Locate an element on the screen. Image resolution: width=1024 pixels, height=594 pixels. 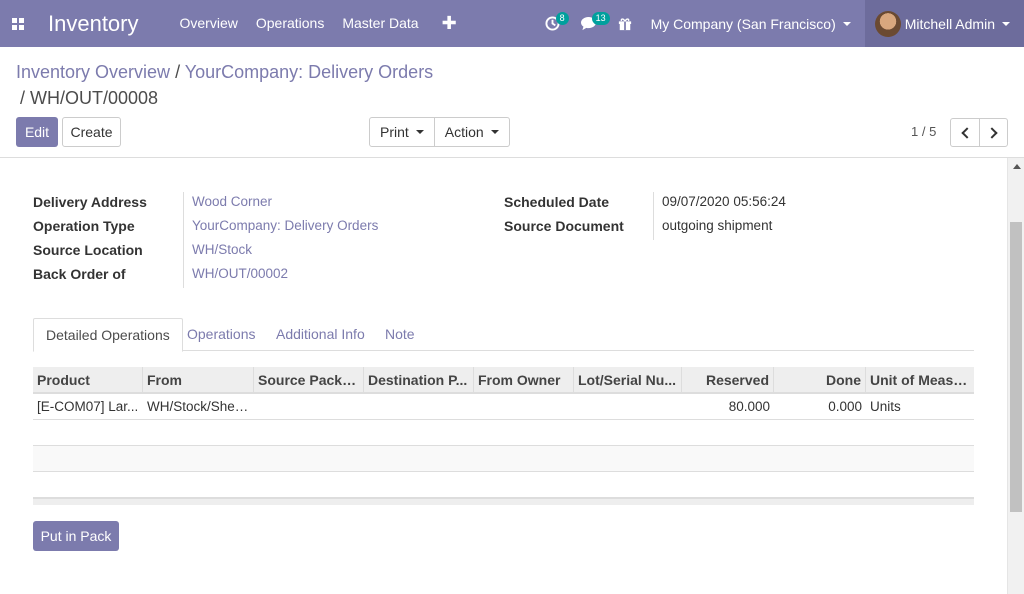
source-document-label: Source Document is located at coordinates (564, 226).